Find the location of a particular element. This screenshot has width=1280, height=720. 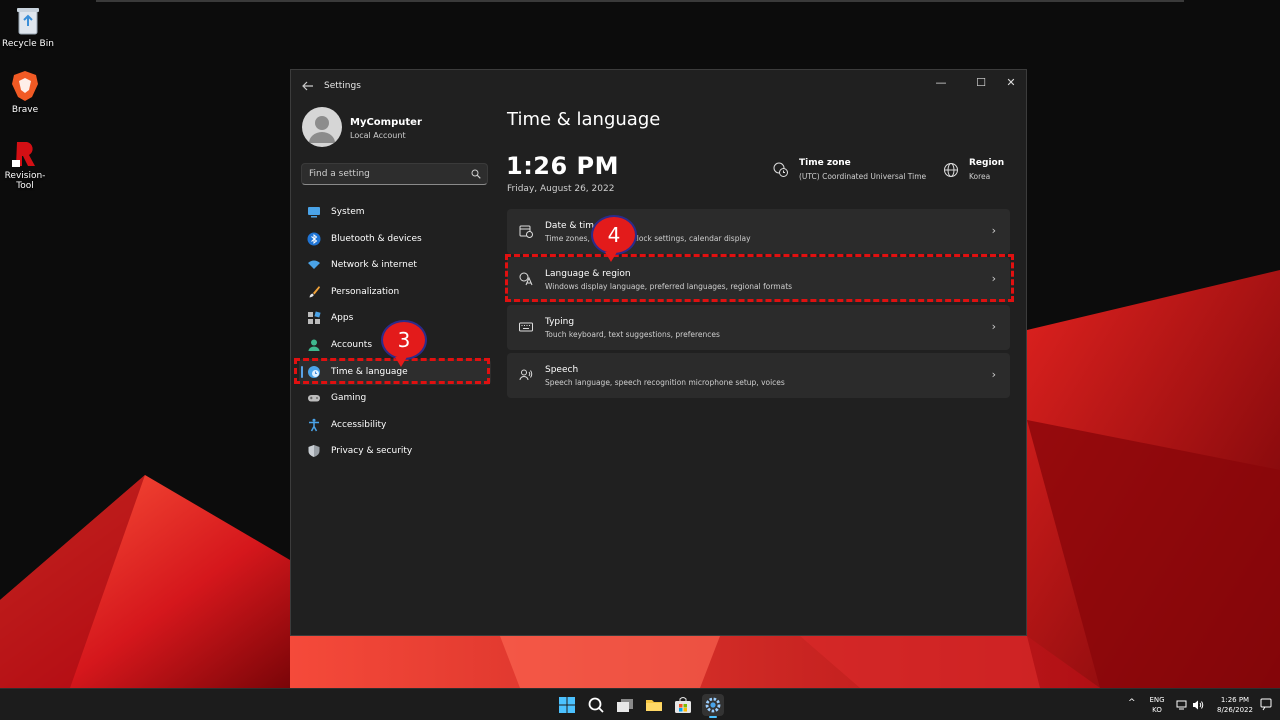

apps-icon is located at coordinates (314, 318).